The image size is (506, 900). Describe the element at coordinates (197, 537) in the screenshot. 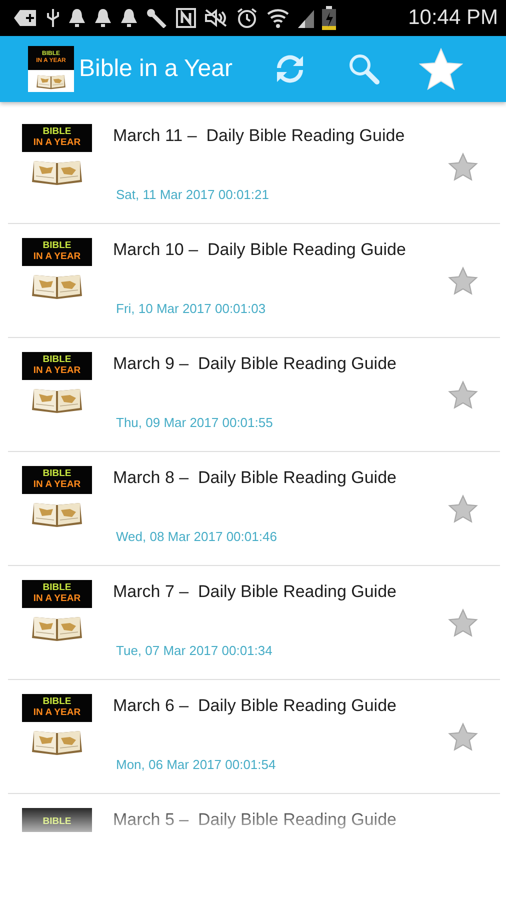

I see `reading-date: Wed, 08 Mar 2017 00:01:46` at that location.